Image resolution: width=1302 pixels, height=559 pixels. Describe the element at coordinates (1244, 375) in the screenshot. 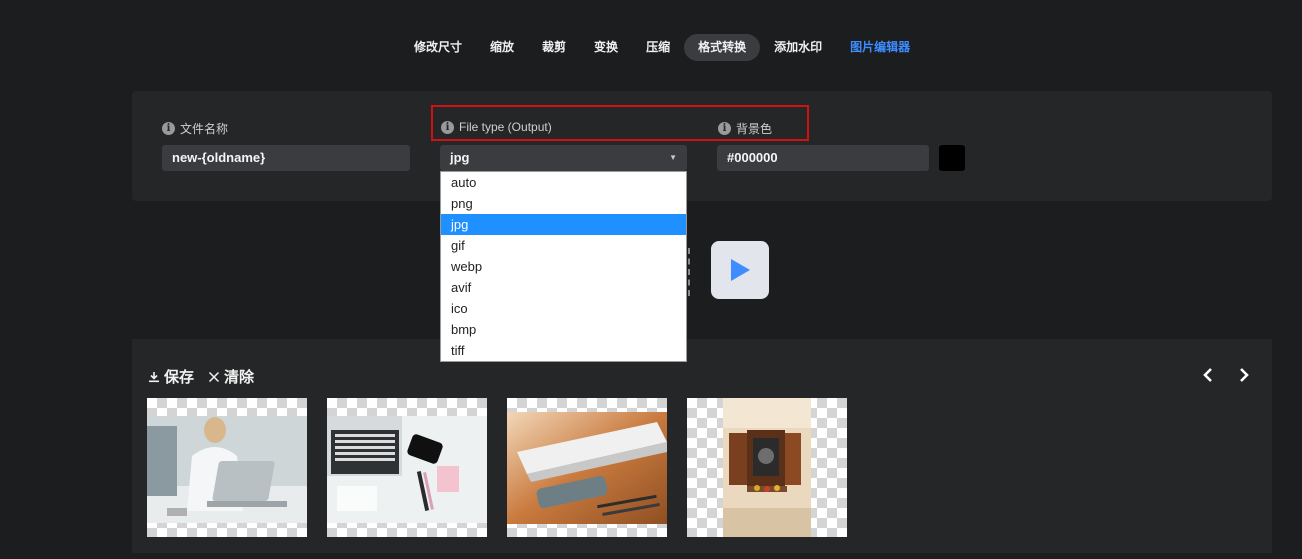

I see `chevron-right-icon` at that location.